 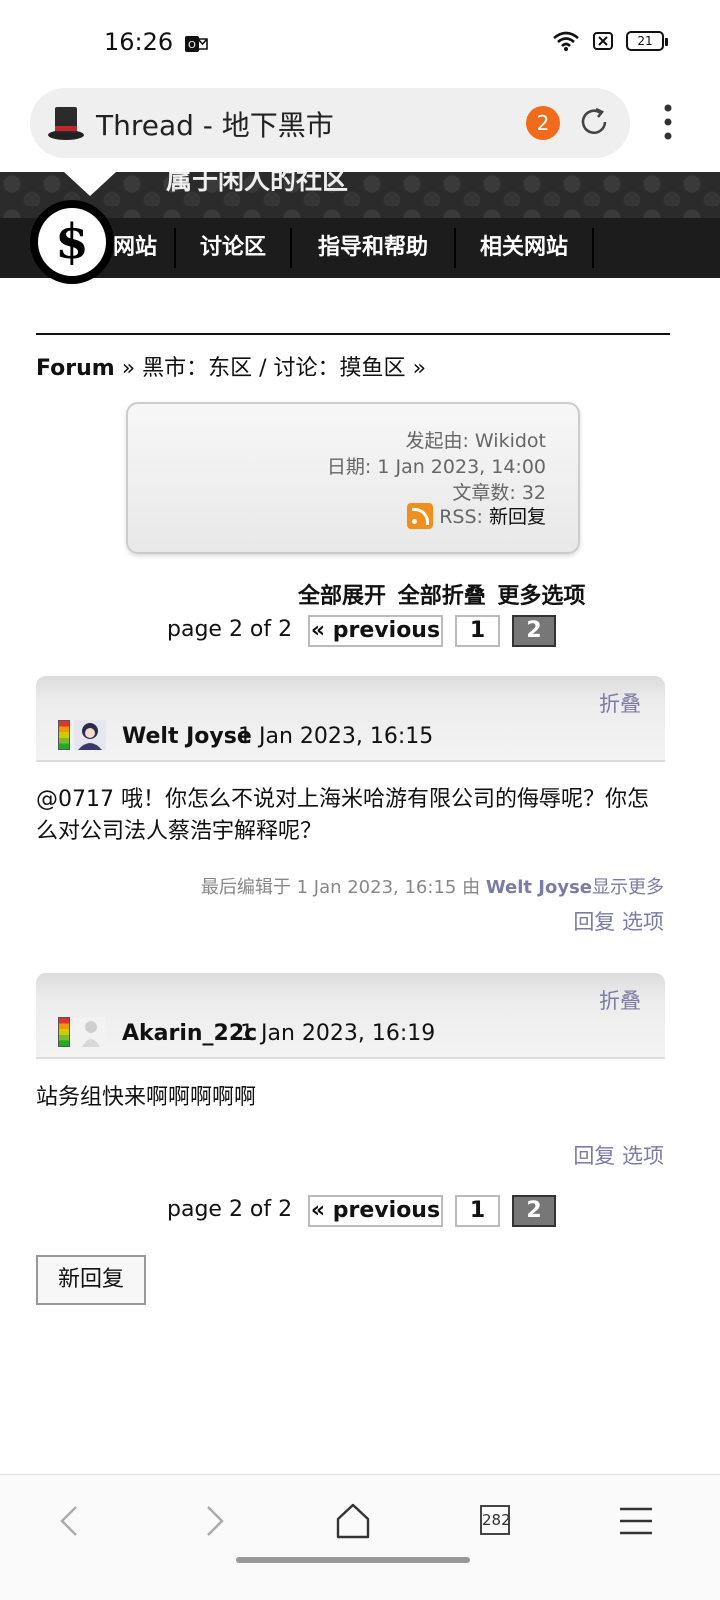 What do you see at coordinates (336, 736) in the screenshot?
I see `post-date: 1 Jan 2023, 16:15` at bounding box center [336, 736].